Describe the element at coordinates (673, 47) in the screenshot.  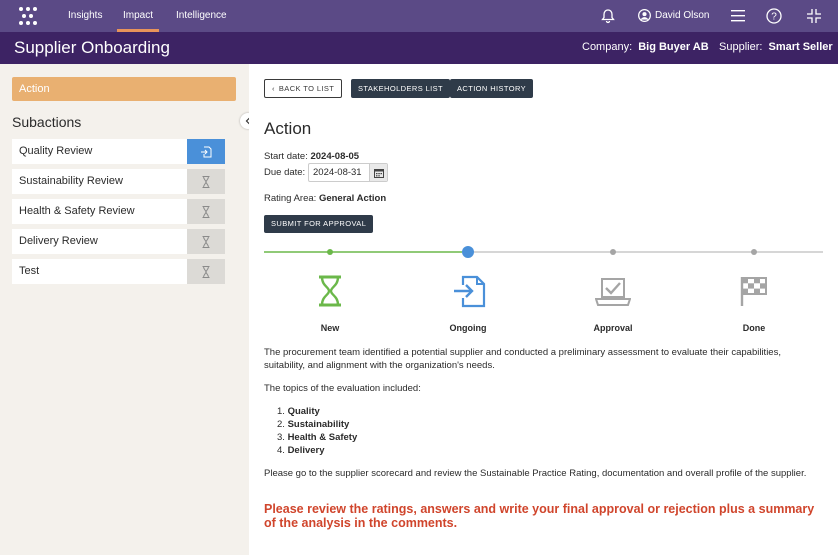
I see `company-name: Big Buyer AB` at that location.